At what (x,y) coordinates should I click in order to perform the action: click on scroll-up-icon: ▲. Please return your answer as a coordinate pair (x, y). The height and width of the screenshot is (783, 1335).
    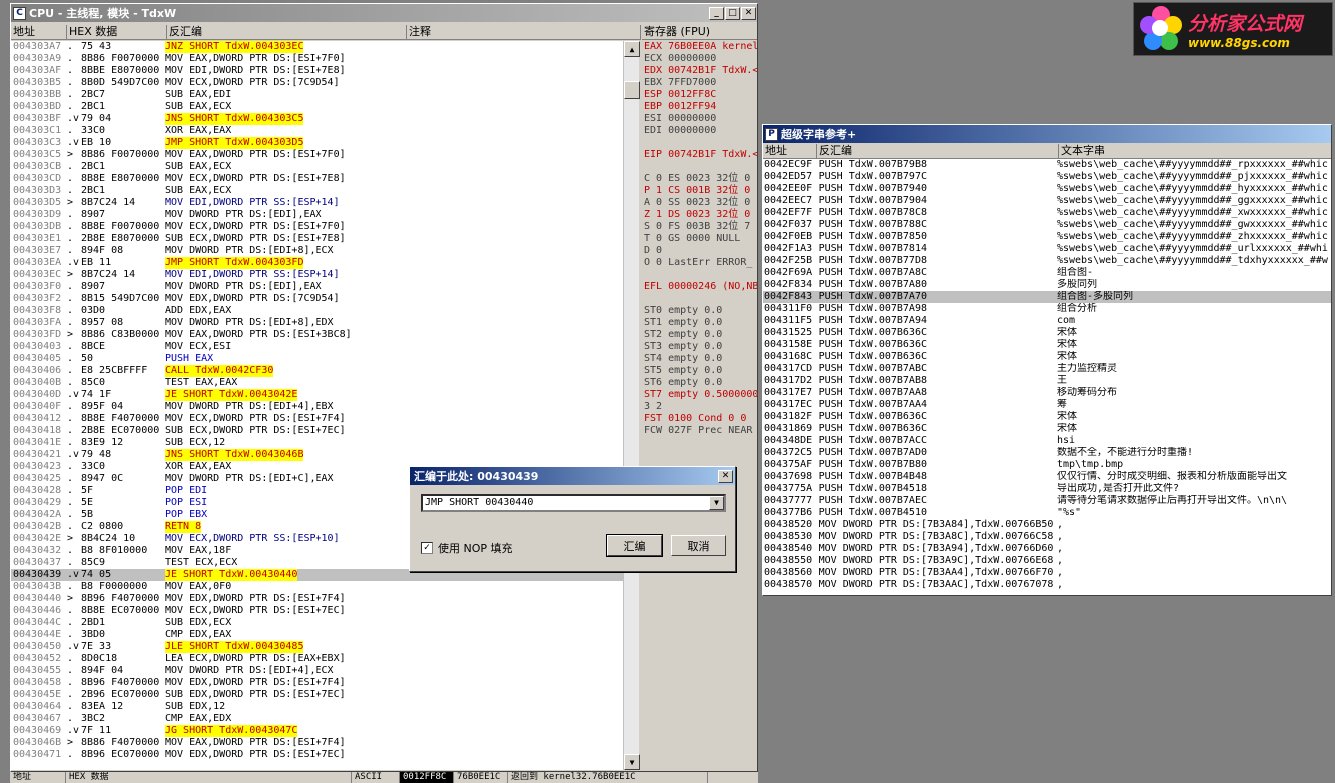
    Looking at the image, I should click on (632, 49).